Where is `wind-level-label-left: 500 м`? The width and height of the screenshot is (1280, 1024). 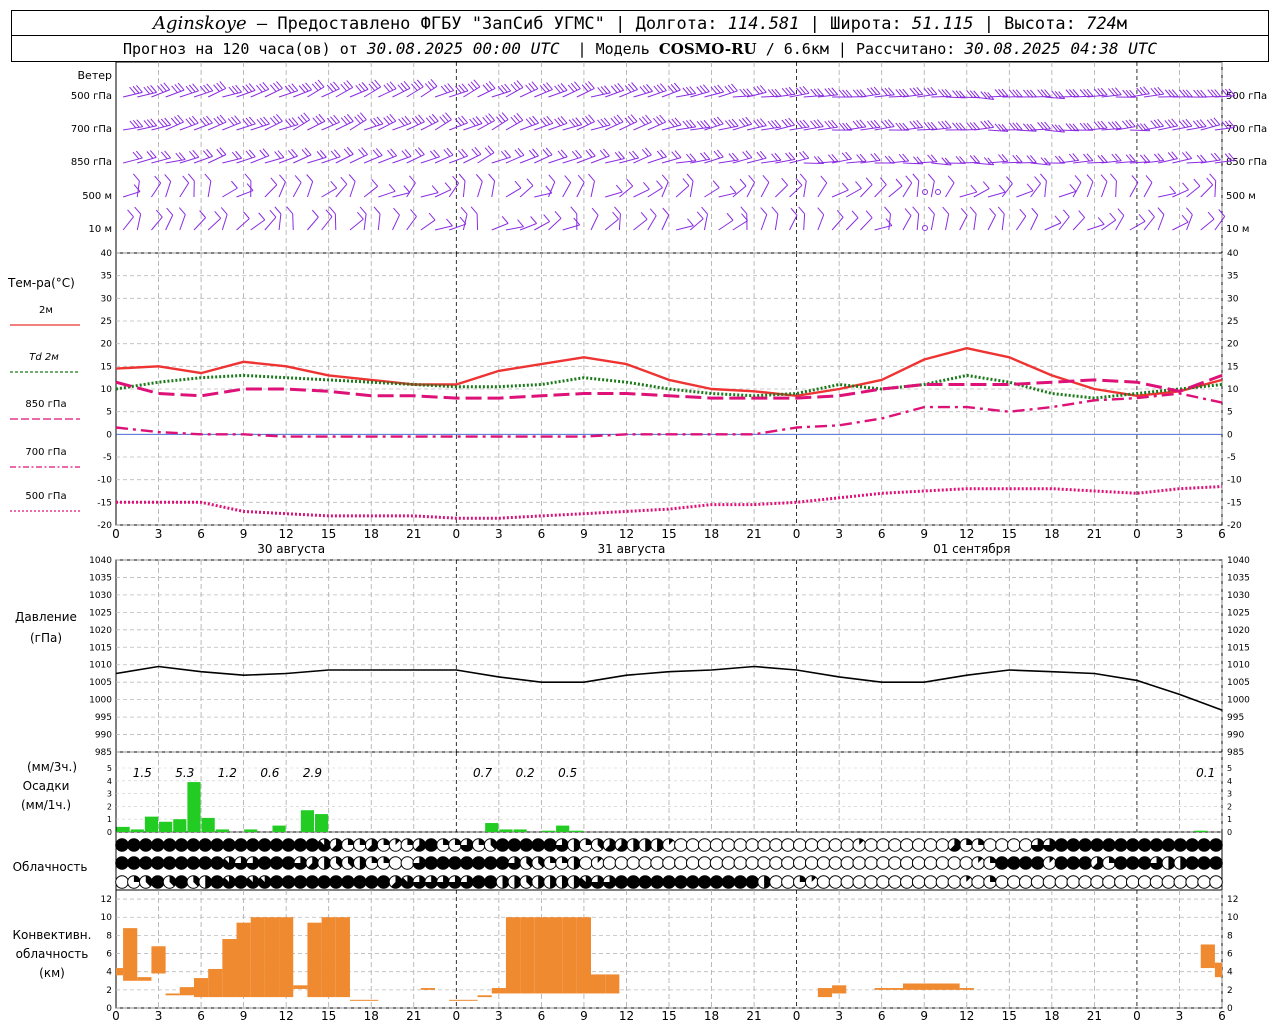
wind-level-label-left: 500 м is located at coordinates (97, 196).